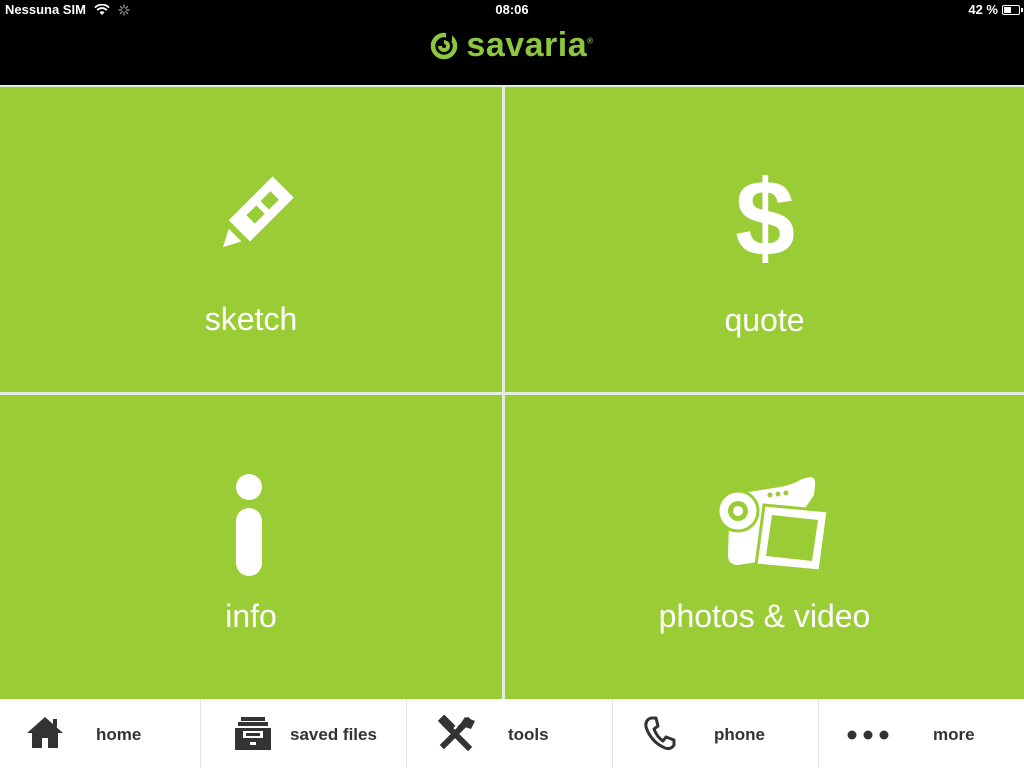 The image size is (1024, 768). I want to click on status-time: 08:06, so click(512, 9).